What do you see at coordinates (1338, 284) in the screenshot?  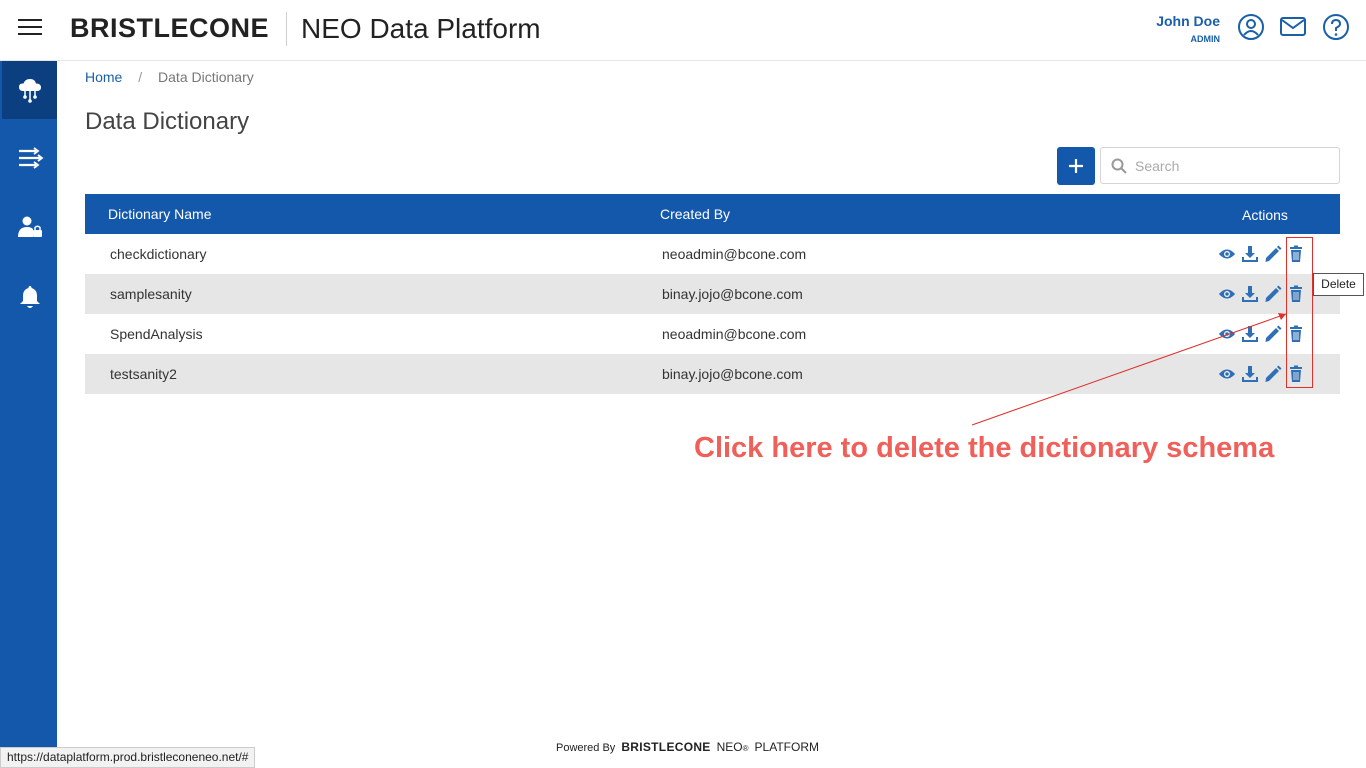 I see `delete-tooltip: Delete` at bounding box center [1338, 284].